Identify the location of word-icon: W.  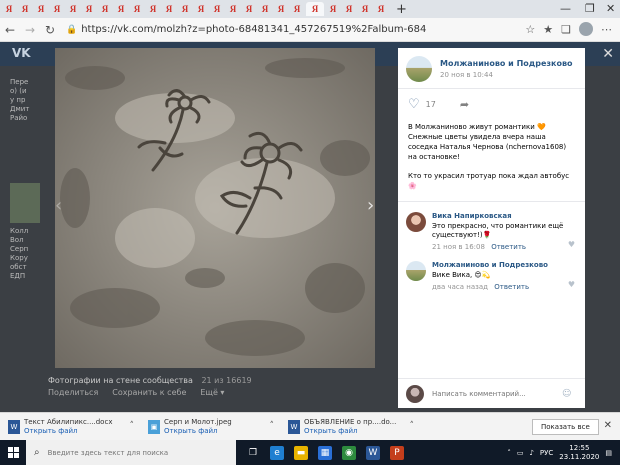
(373, 452).